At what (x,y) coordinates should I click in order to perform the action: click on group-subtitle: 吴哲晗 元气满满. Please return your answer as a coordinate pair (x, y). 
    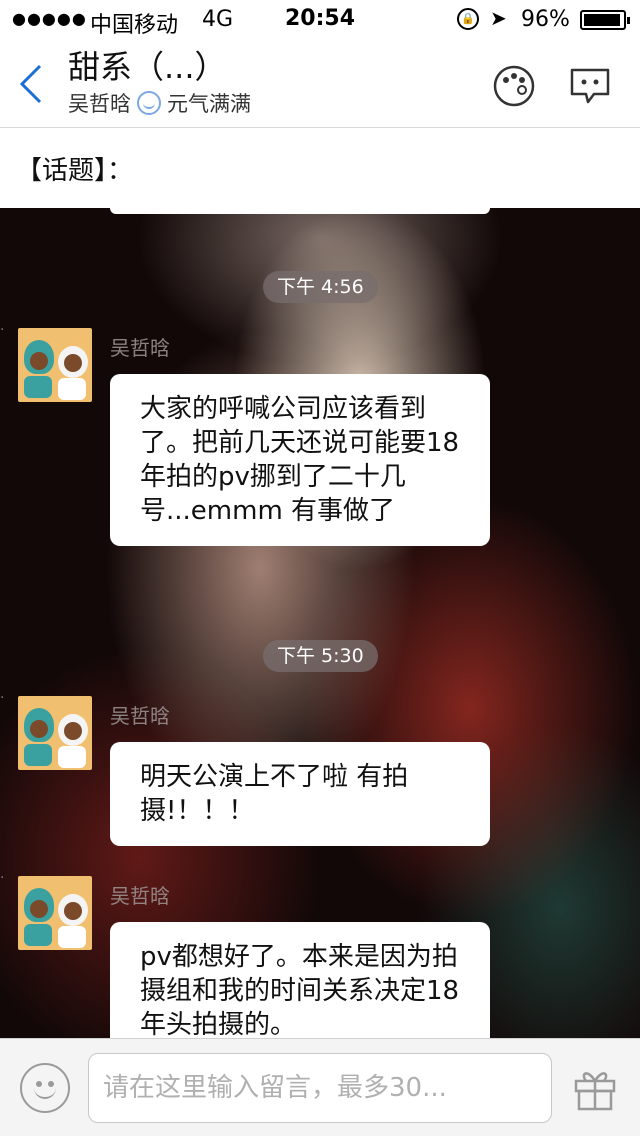
    Looking at the image, I should click on (159, 103).